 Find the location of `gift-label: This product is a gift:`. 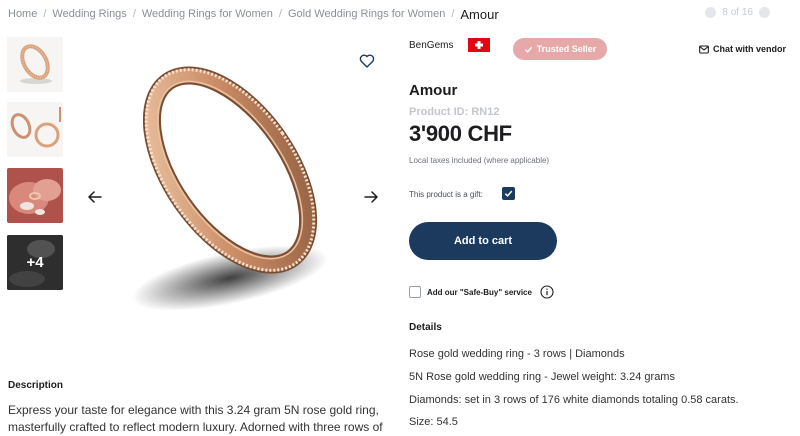

gift-label: This product is a gift: is located at coordinates (446, 194).